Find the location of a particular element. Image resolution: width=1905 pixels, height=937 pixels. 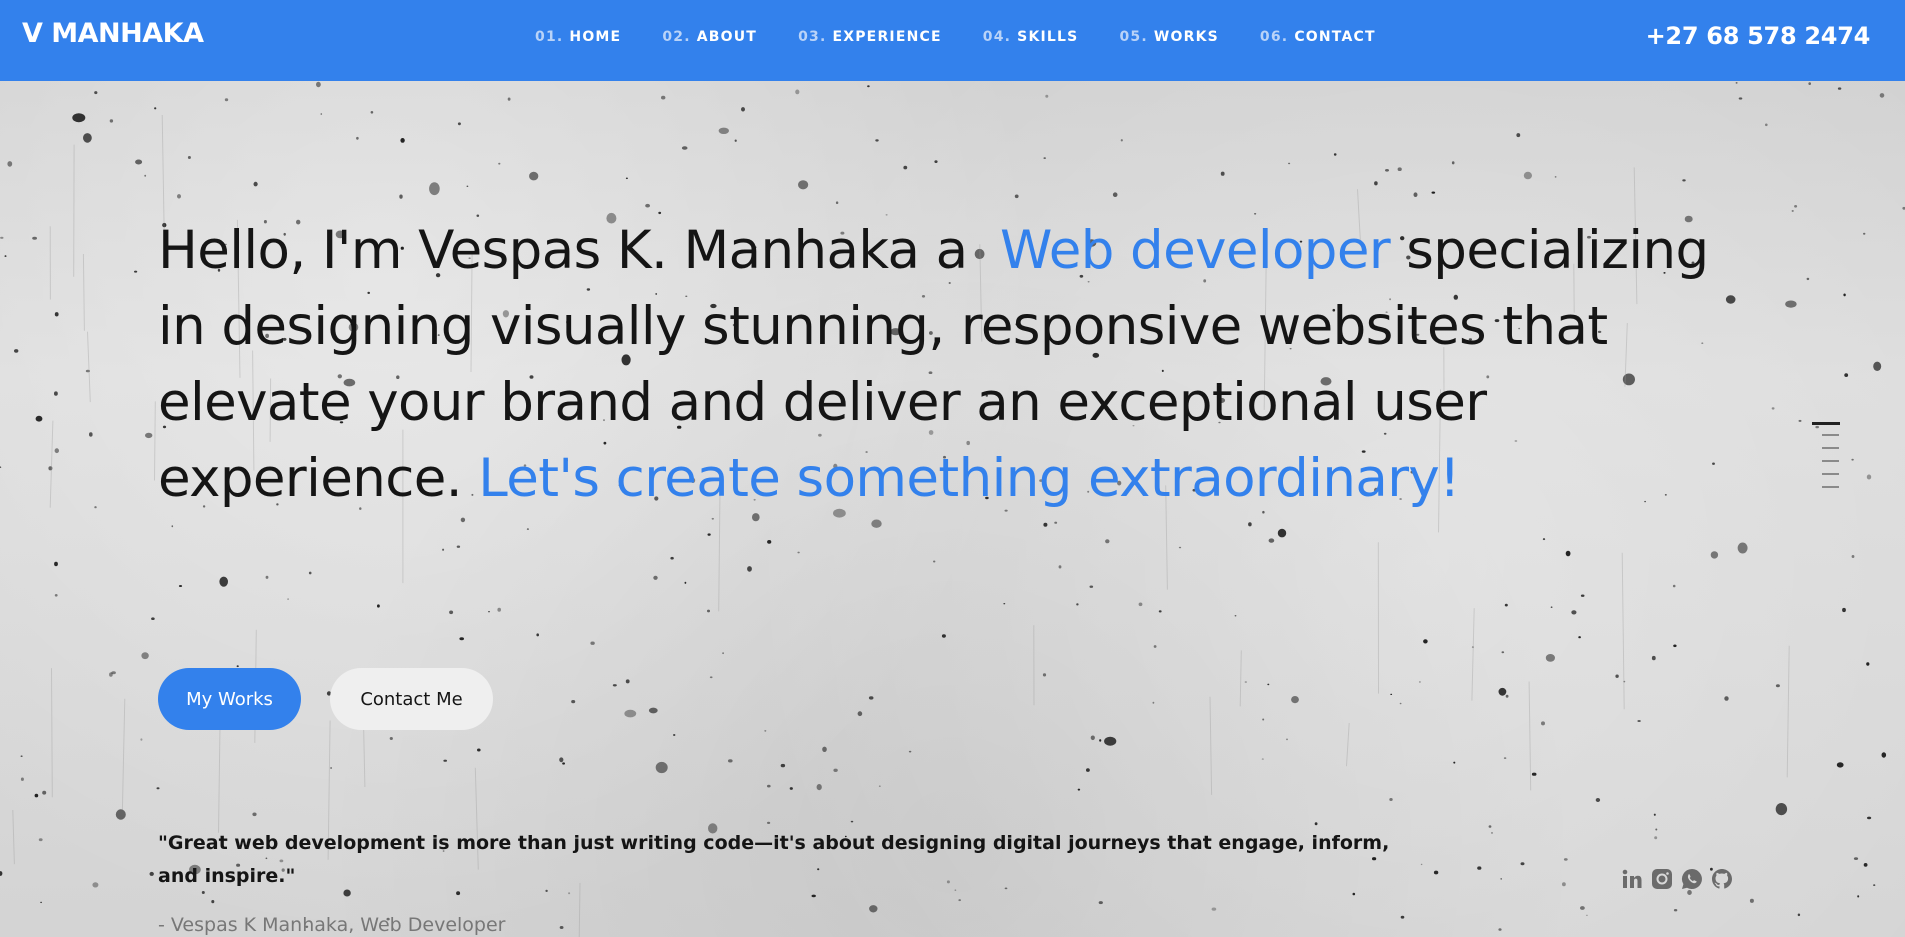

headline-cta: Let's create something extraordinary! is located at coordinates (969, 478).